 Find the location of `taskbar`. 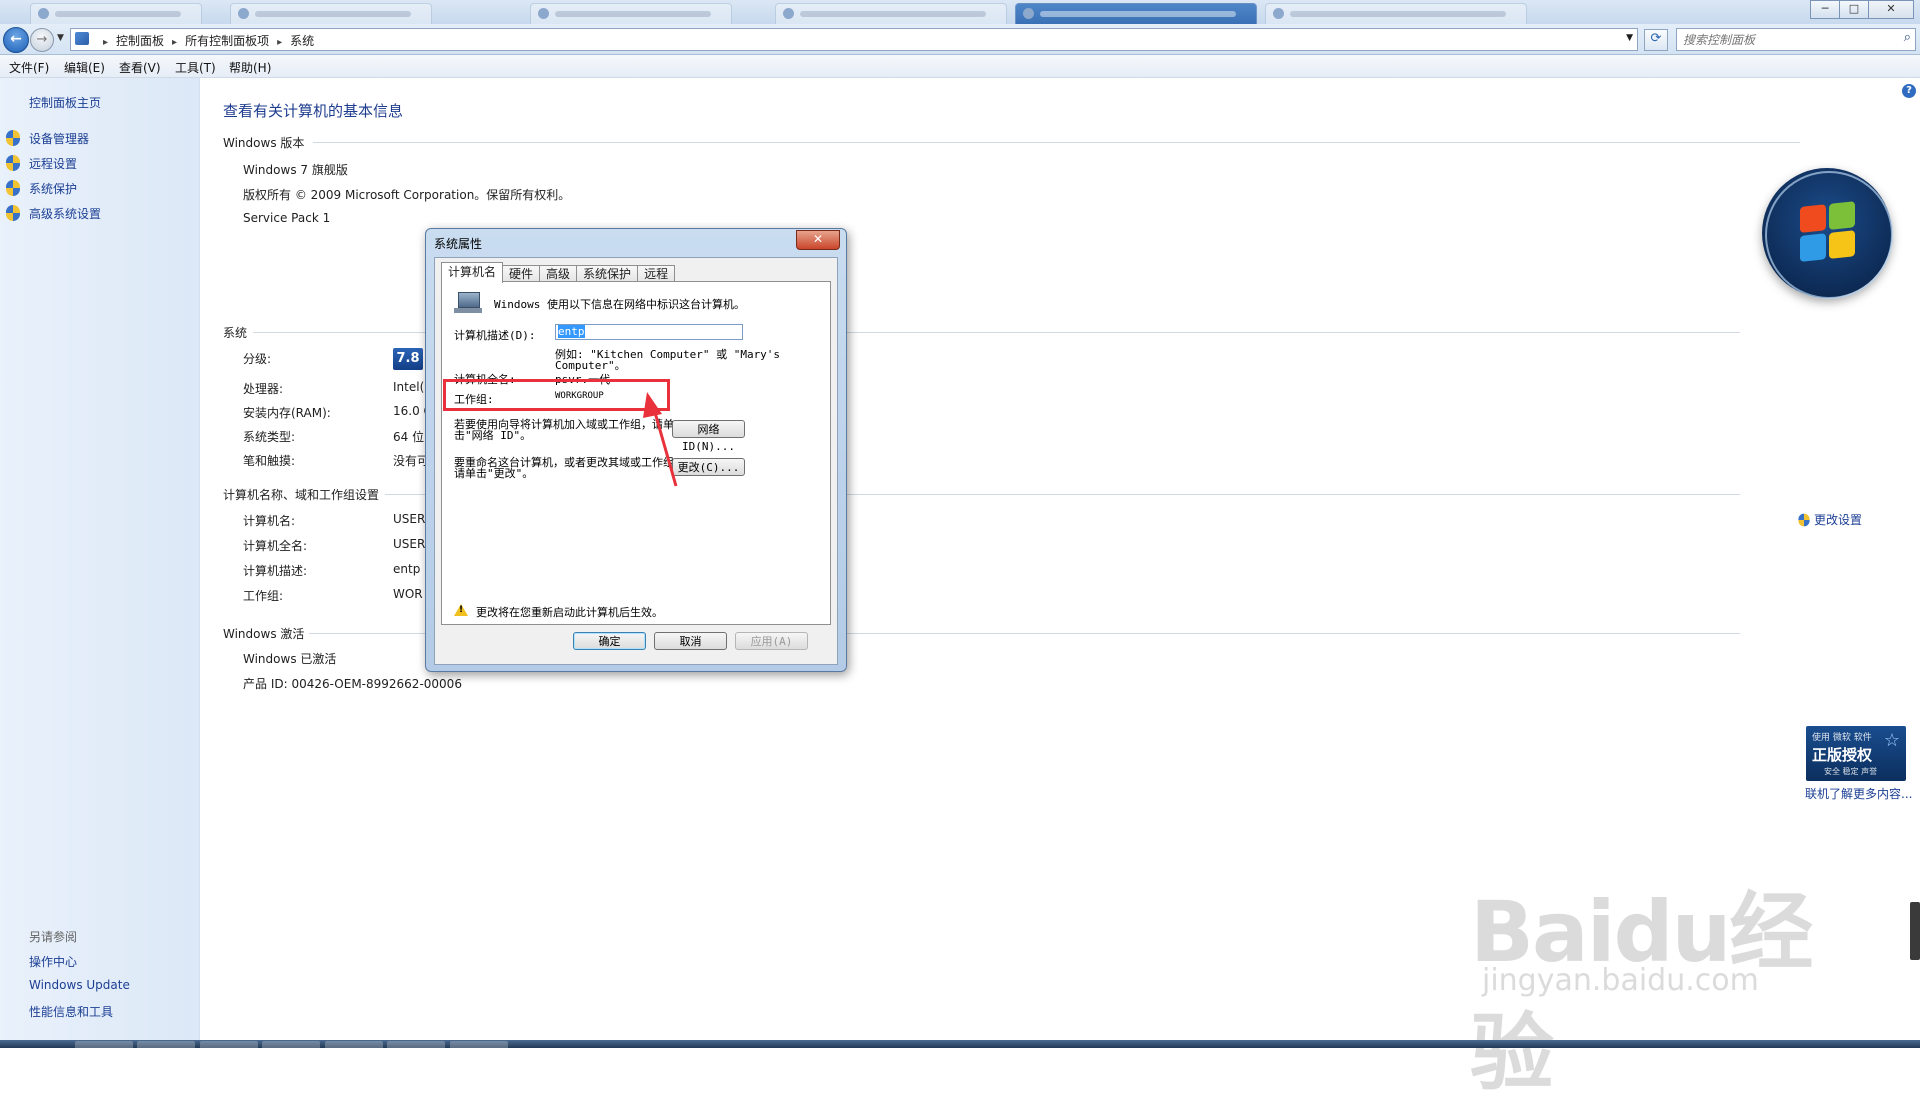

taskbar is located at coordinates (960, 1044).